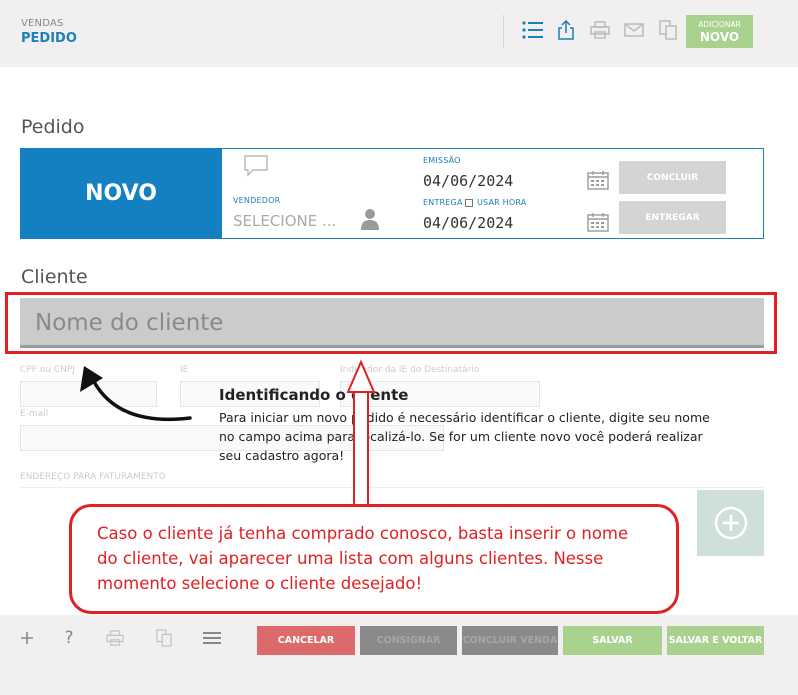  What do you see at coordinates (115, 638) in the screenshot?
I see `print-icon` at bounding box center [115, 638].